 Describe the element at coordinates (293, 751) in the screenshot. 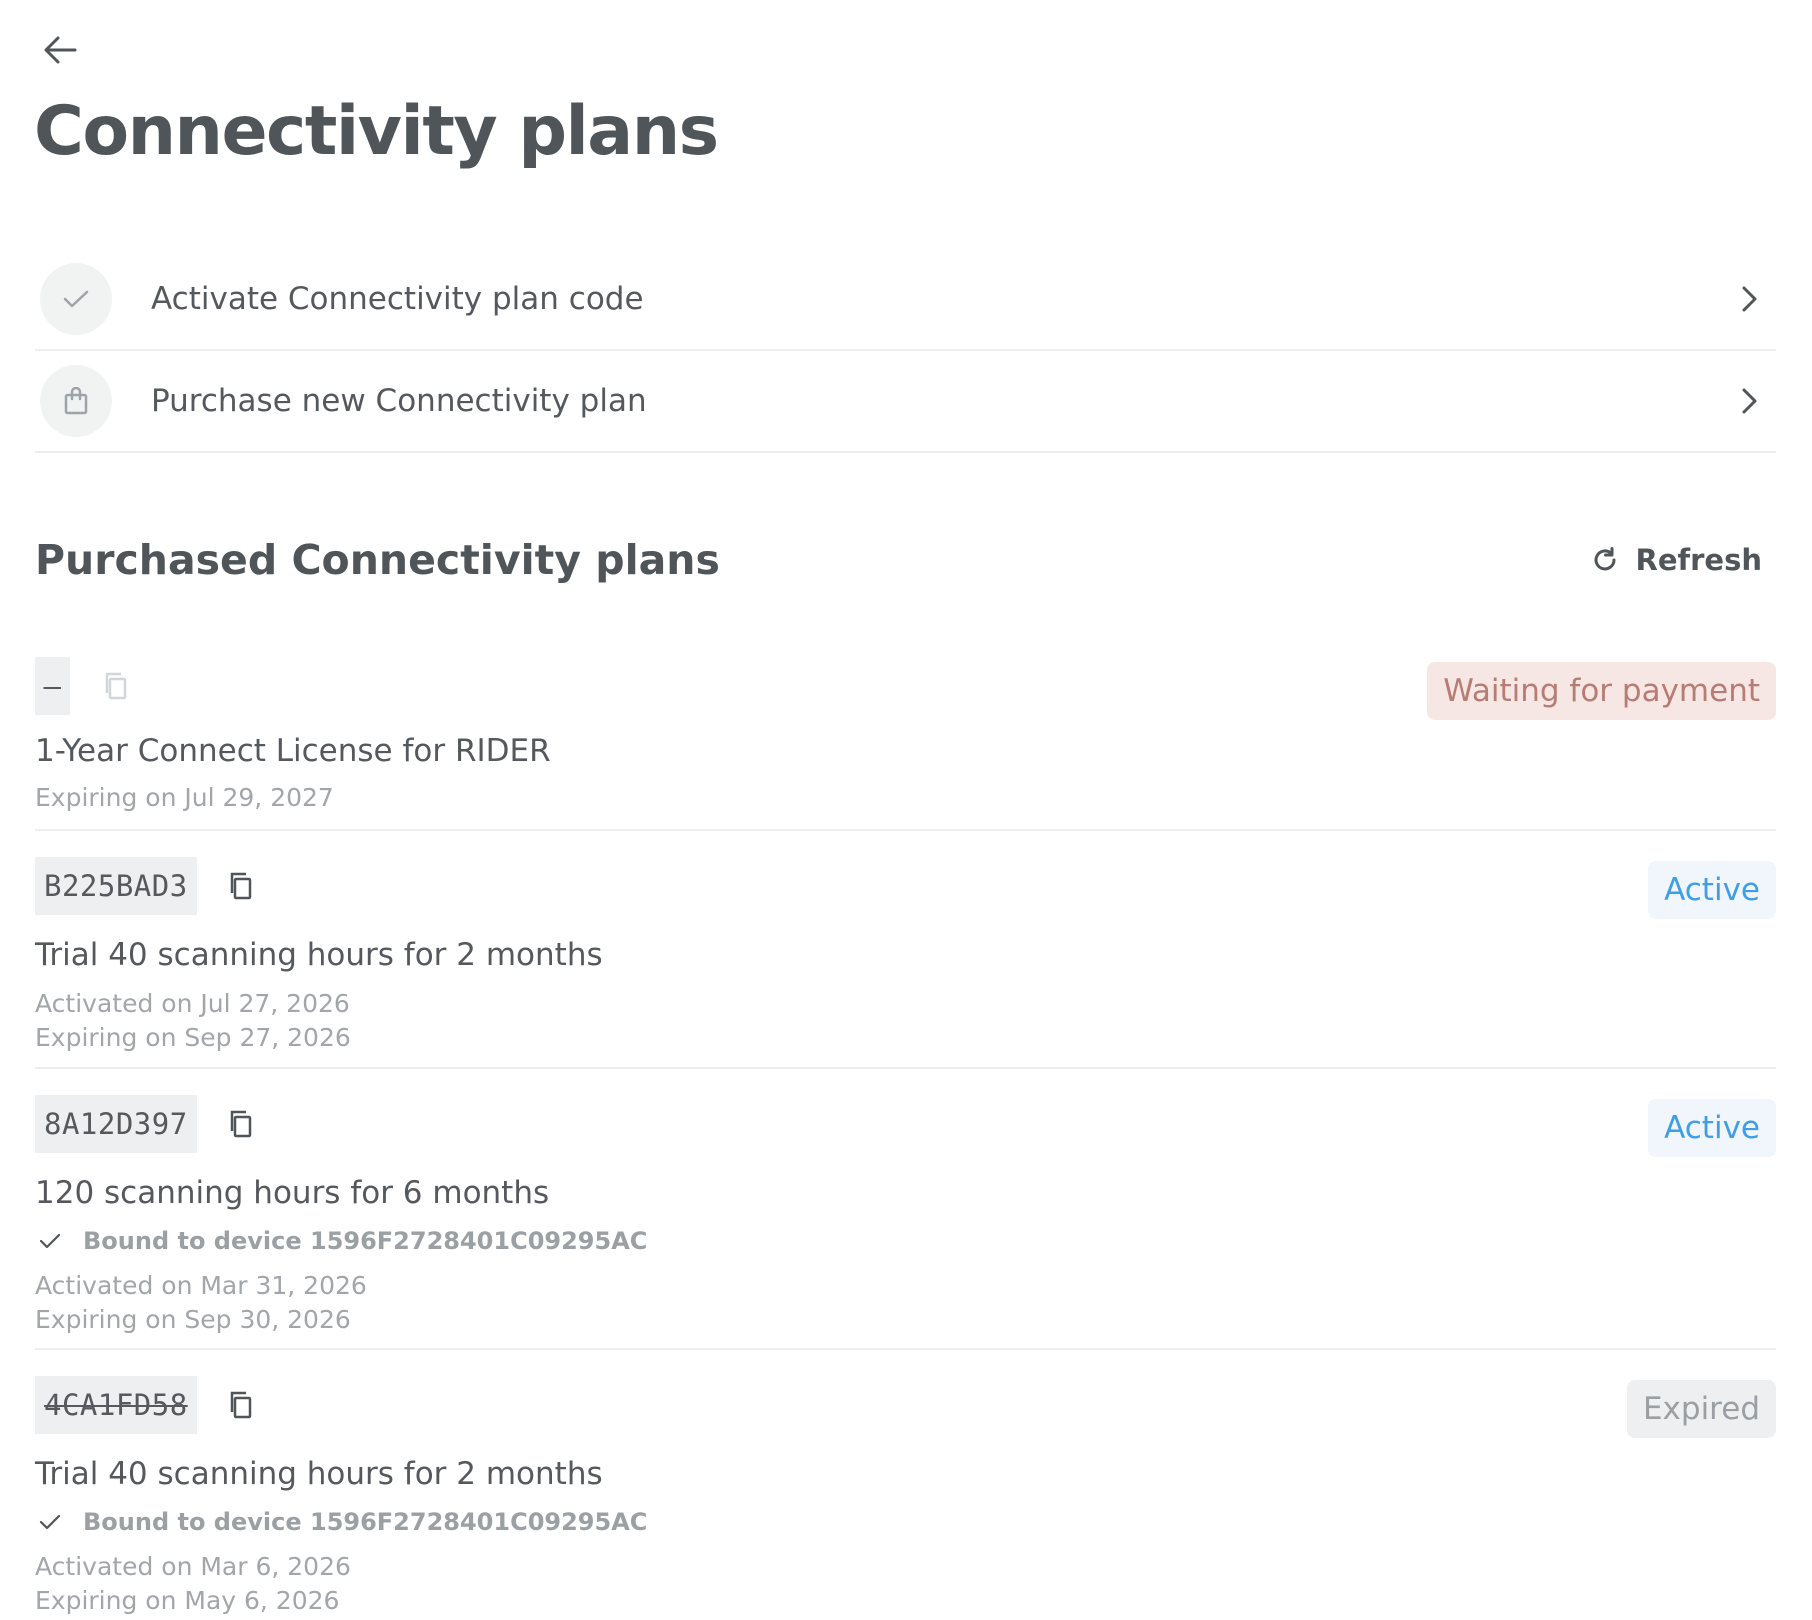

I see `plan-name: 1-Year Connect License for RIDER` at that location.